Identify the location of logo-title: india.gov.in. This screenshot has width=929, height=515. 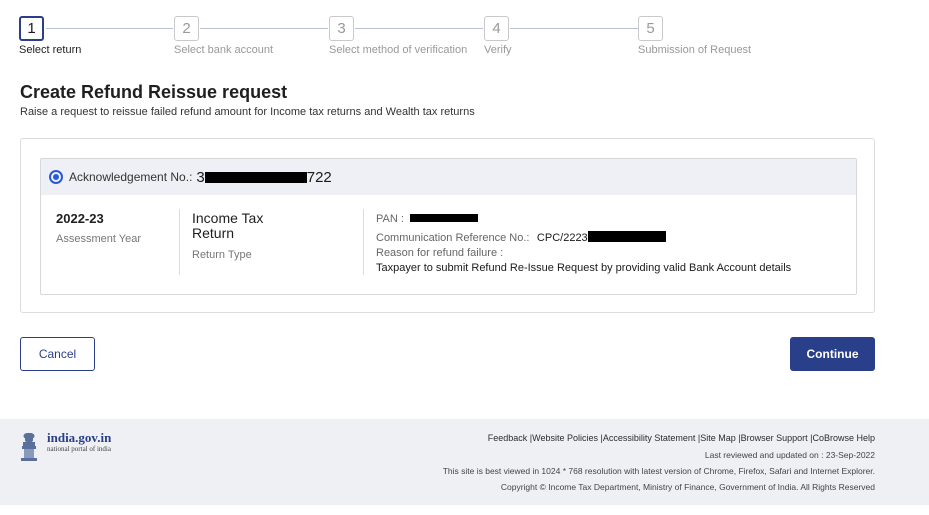
(79, 437).